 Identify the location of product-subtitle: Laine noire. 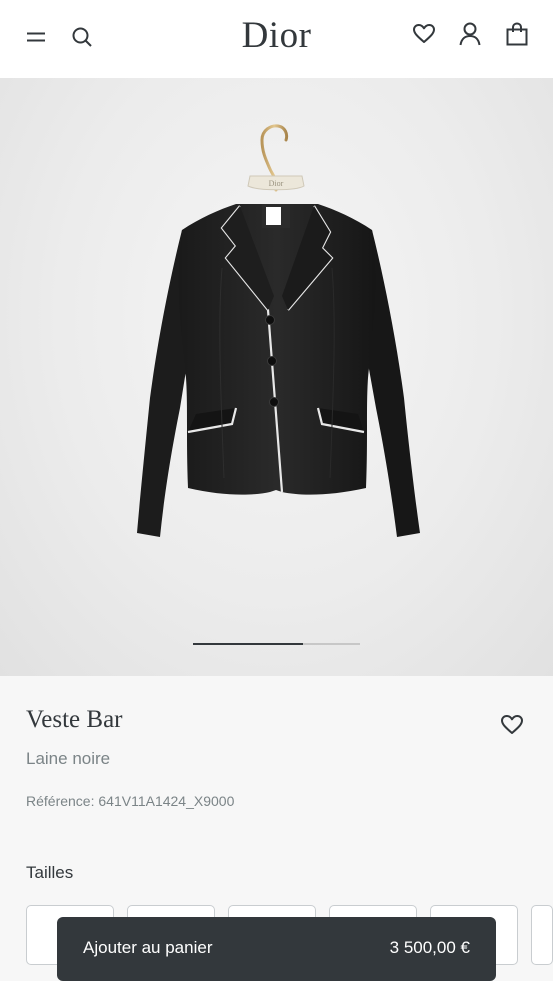
(68, 758).